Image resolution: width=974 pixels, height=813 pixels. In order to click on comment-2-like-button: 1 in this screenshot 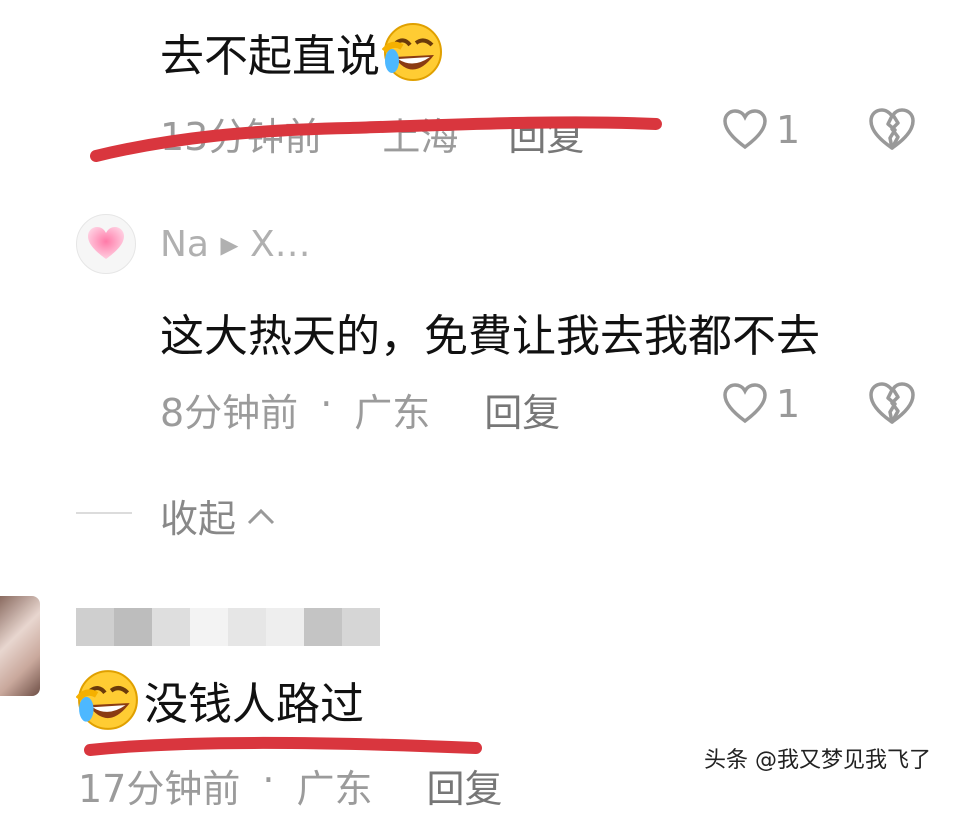, I will do `click(761, 404)`.